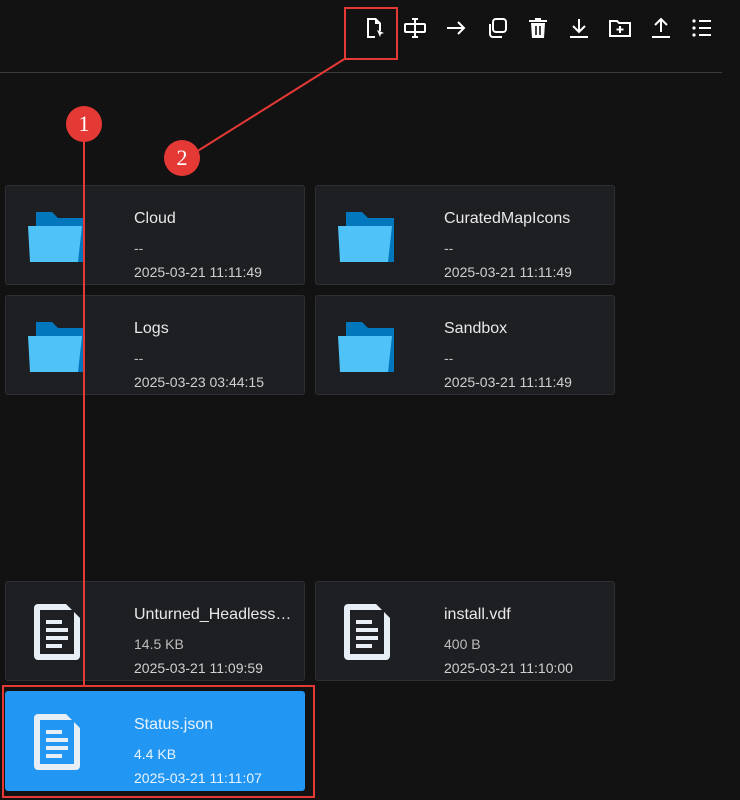  I want to click on highlight-open-file, so click(371, 33).